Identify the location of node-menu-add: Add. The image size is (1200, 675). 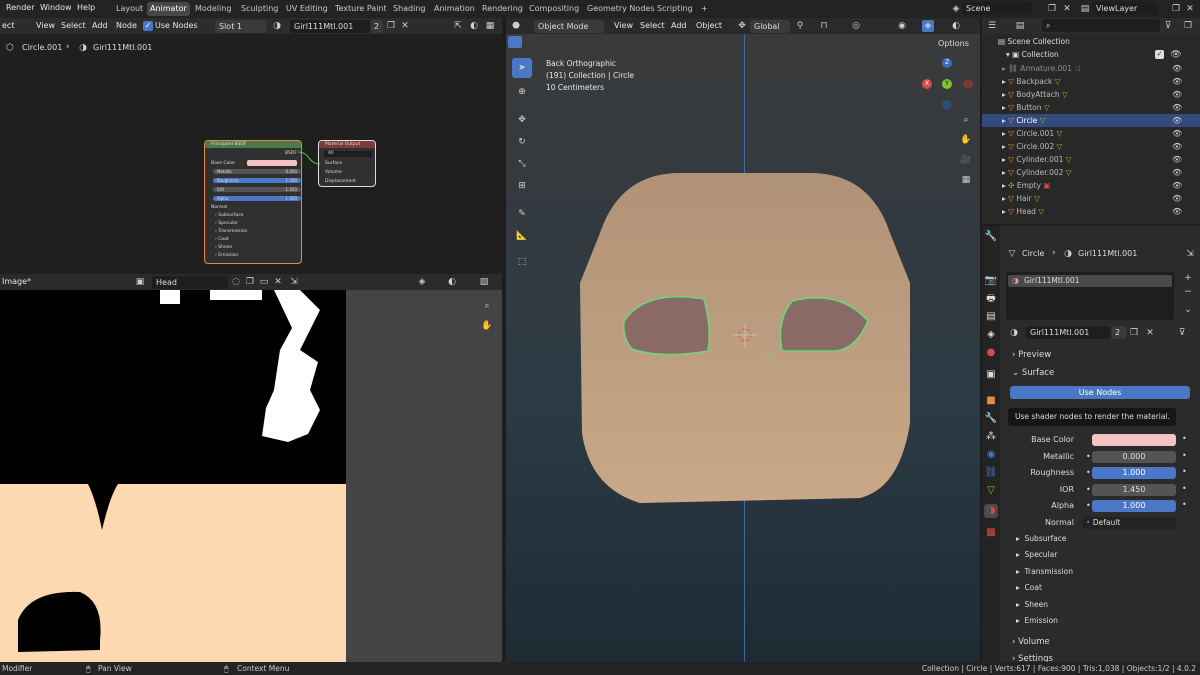
(100, 25).